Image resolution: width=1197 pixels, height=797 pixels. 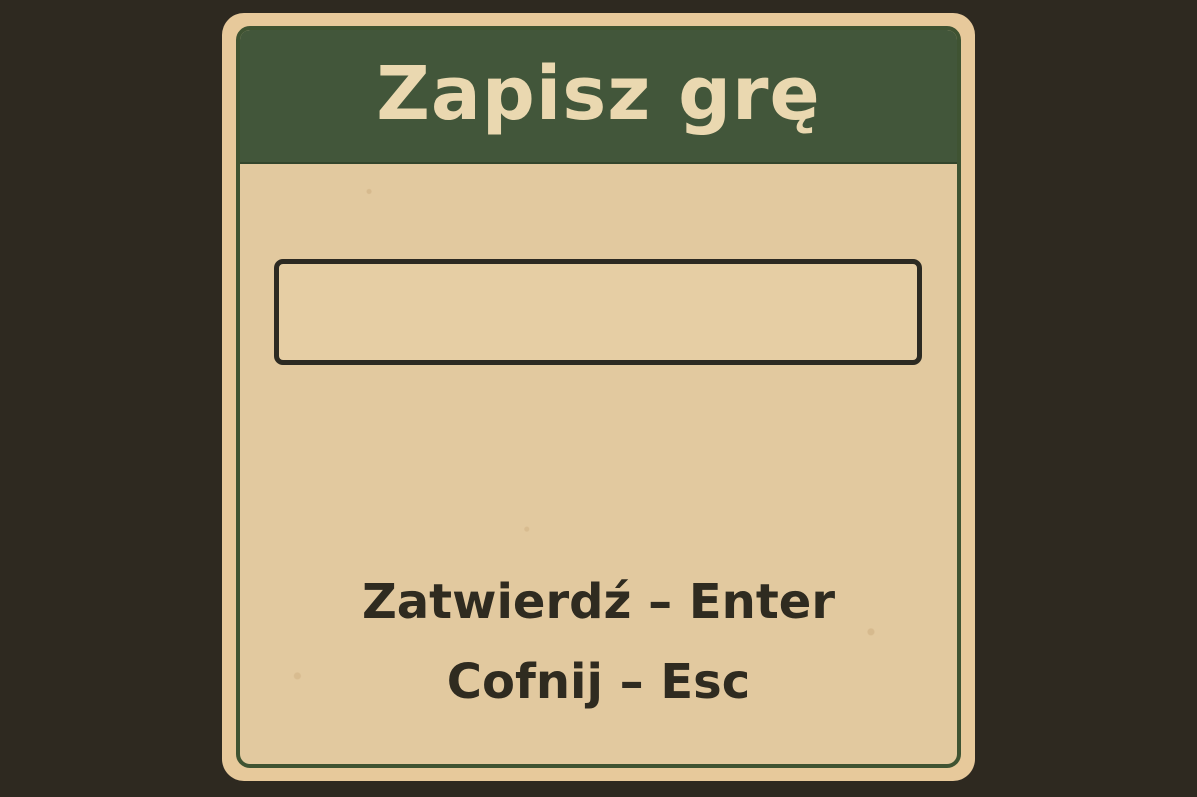 I want to click on dialog-title-bar: Zapisz grę, so click(x=598, y=97).